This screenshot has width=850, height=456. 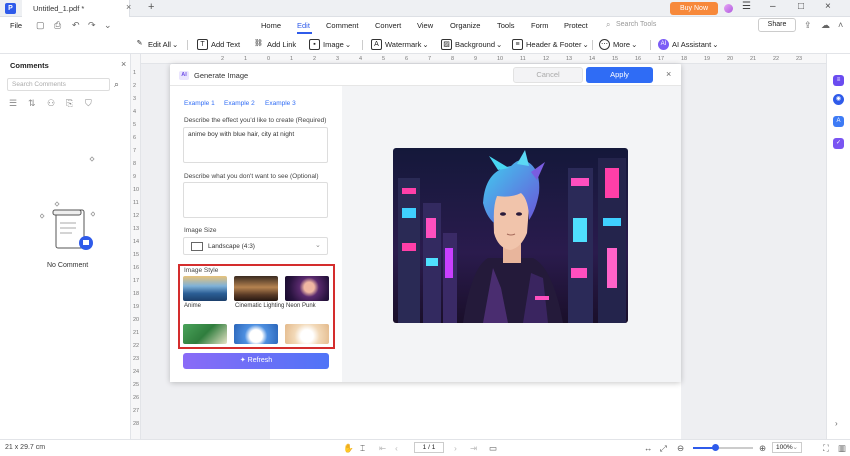 I want to click on hand-tool-icon: ✋, so click(x=348, y=448).